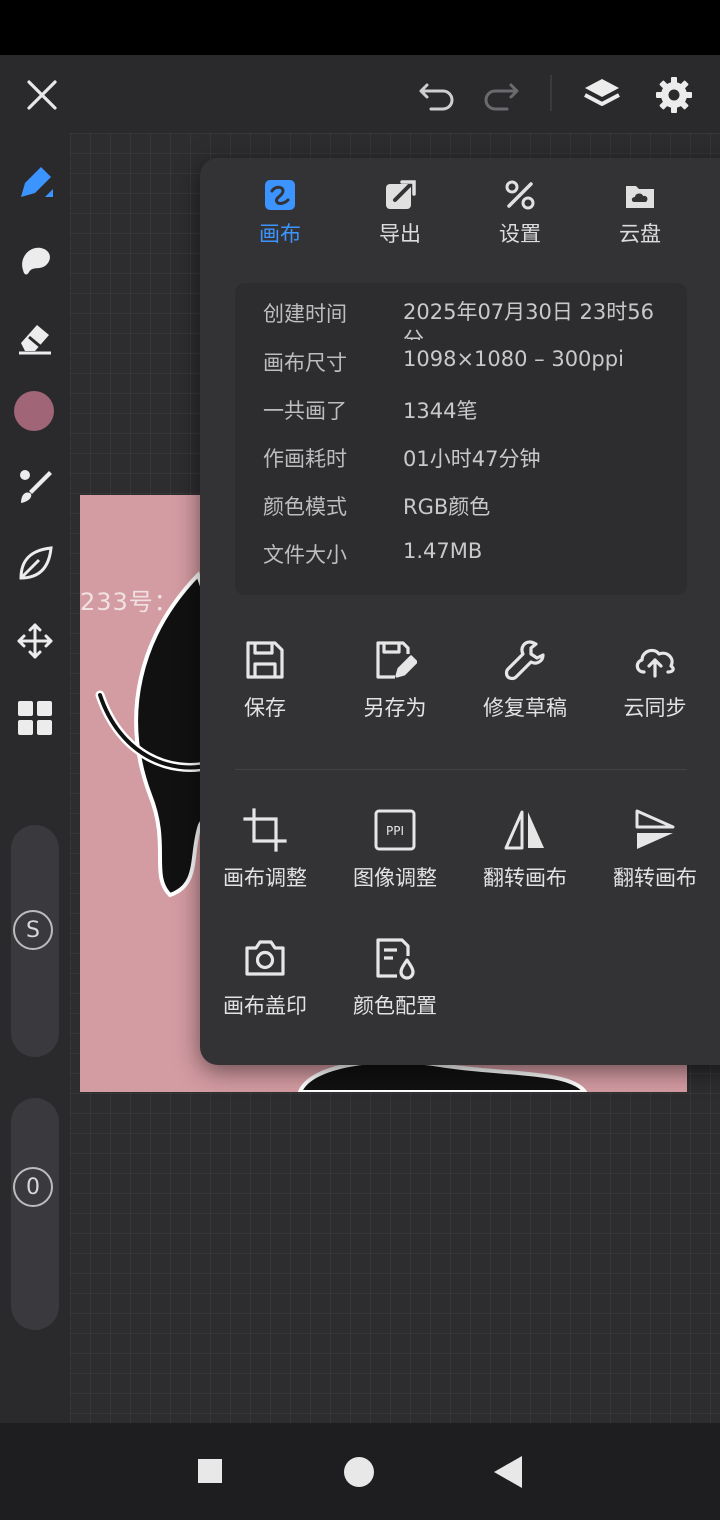 This screenshot has width=720, height=1520. What do you see at coordinates (525, 878) in the screenshot?
I see `flip-horizontal-label: 翻转画布` at bounding box center [525, 878].